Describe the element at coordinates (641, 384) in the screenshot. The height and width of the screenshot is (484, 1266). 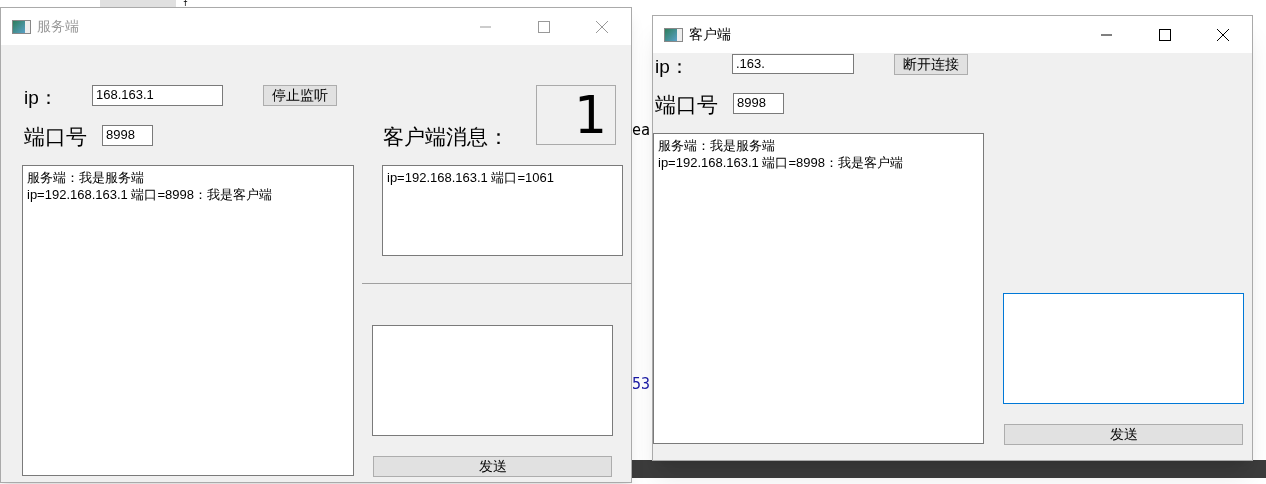
I see `code-text: 53` at that location.